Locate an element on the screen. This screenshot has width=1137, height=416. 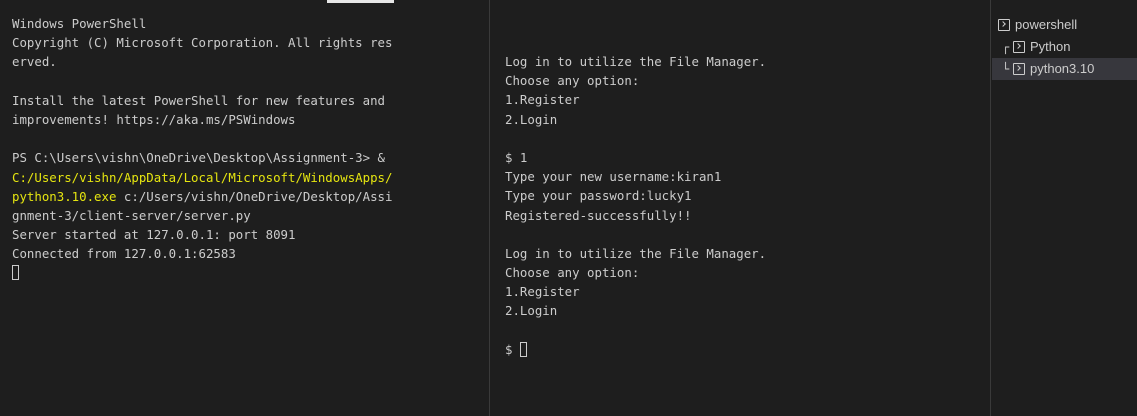
terminal-line: Windows PowerShell is located at coordinates (79, 23).